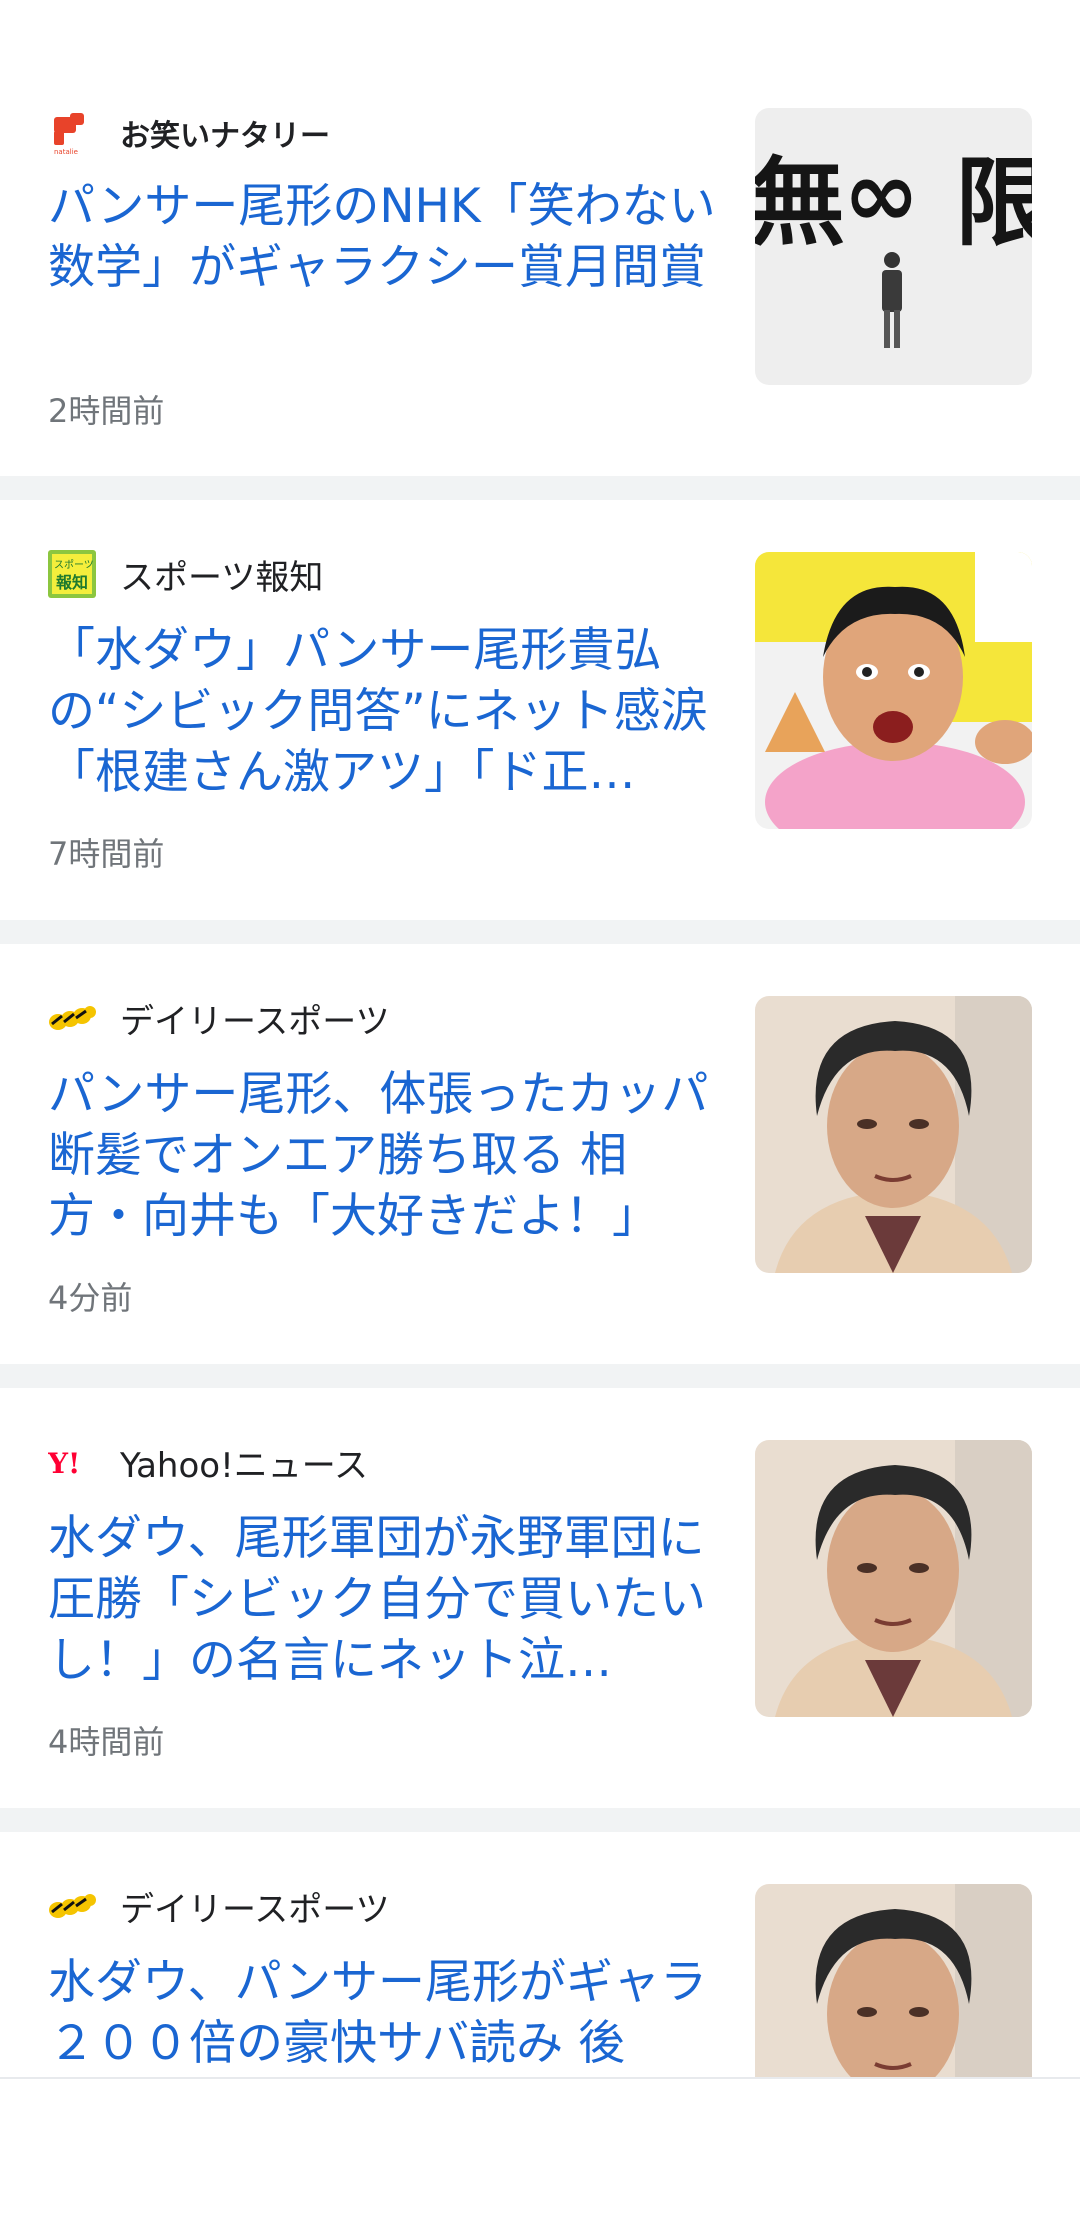 This screenshot has height=2220, width=1080. I want to click on svg-text: 限, so click(993, 203).